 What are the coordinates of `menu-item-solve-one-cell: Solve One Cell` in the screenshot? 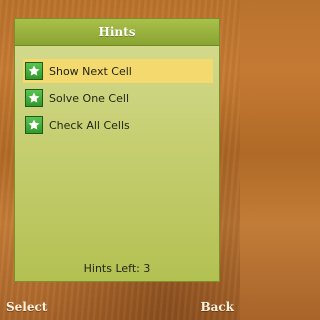 It's located at (118, 98).